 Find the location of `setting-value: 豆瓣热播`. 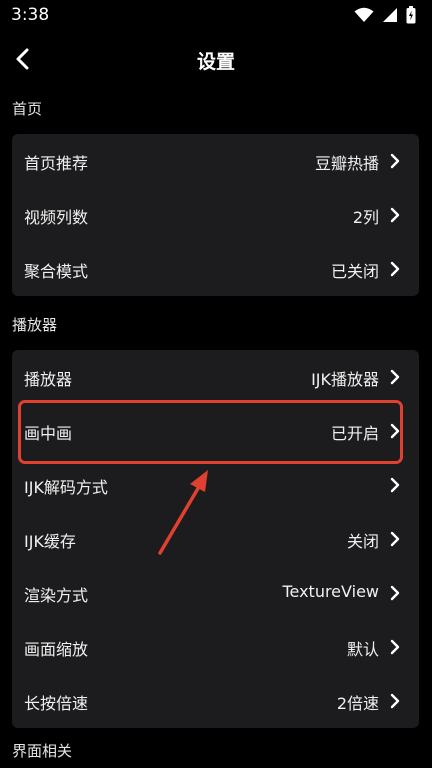

setting-value: 豆瓣热播 is located at coordinates (346, 163).